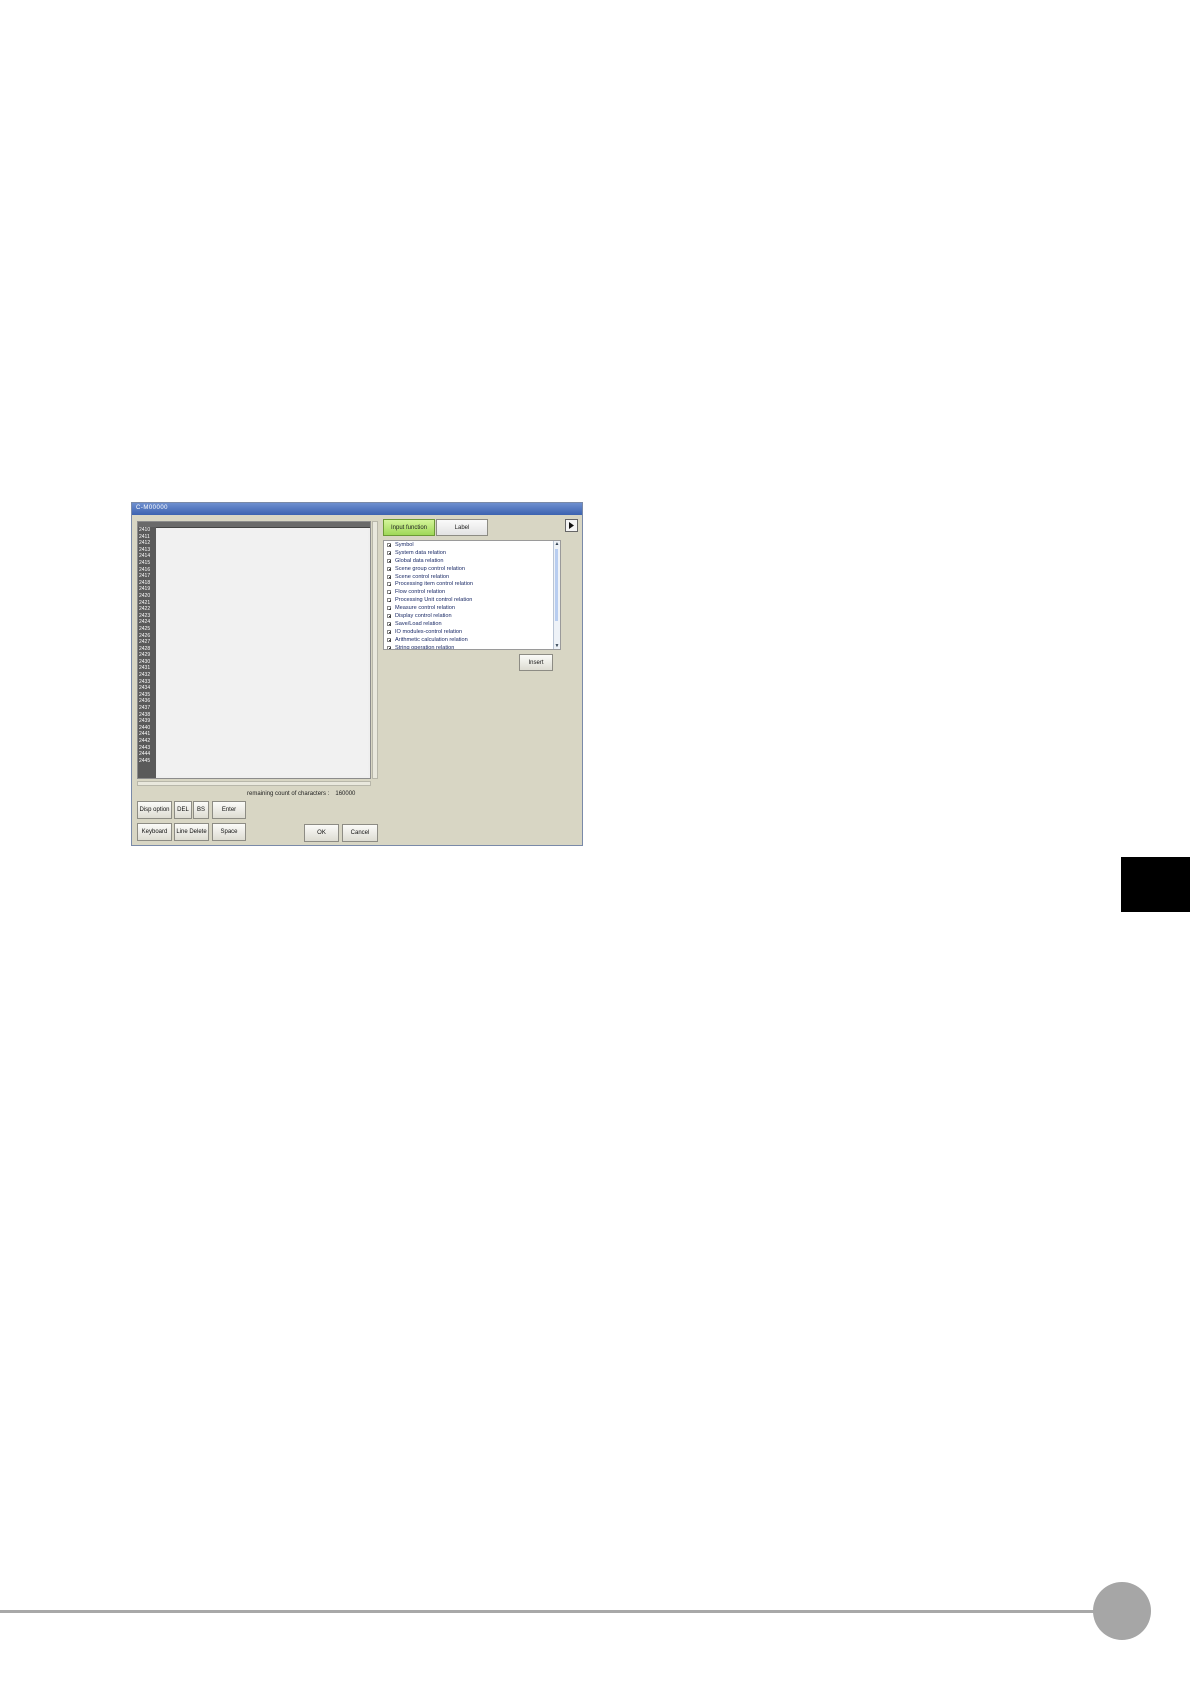 The height and width of the screenshot is (1684, 1190). I want to click on line-number: 2444, so click(145, 754).